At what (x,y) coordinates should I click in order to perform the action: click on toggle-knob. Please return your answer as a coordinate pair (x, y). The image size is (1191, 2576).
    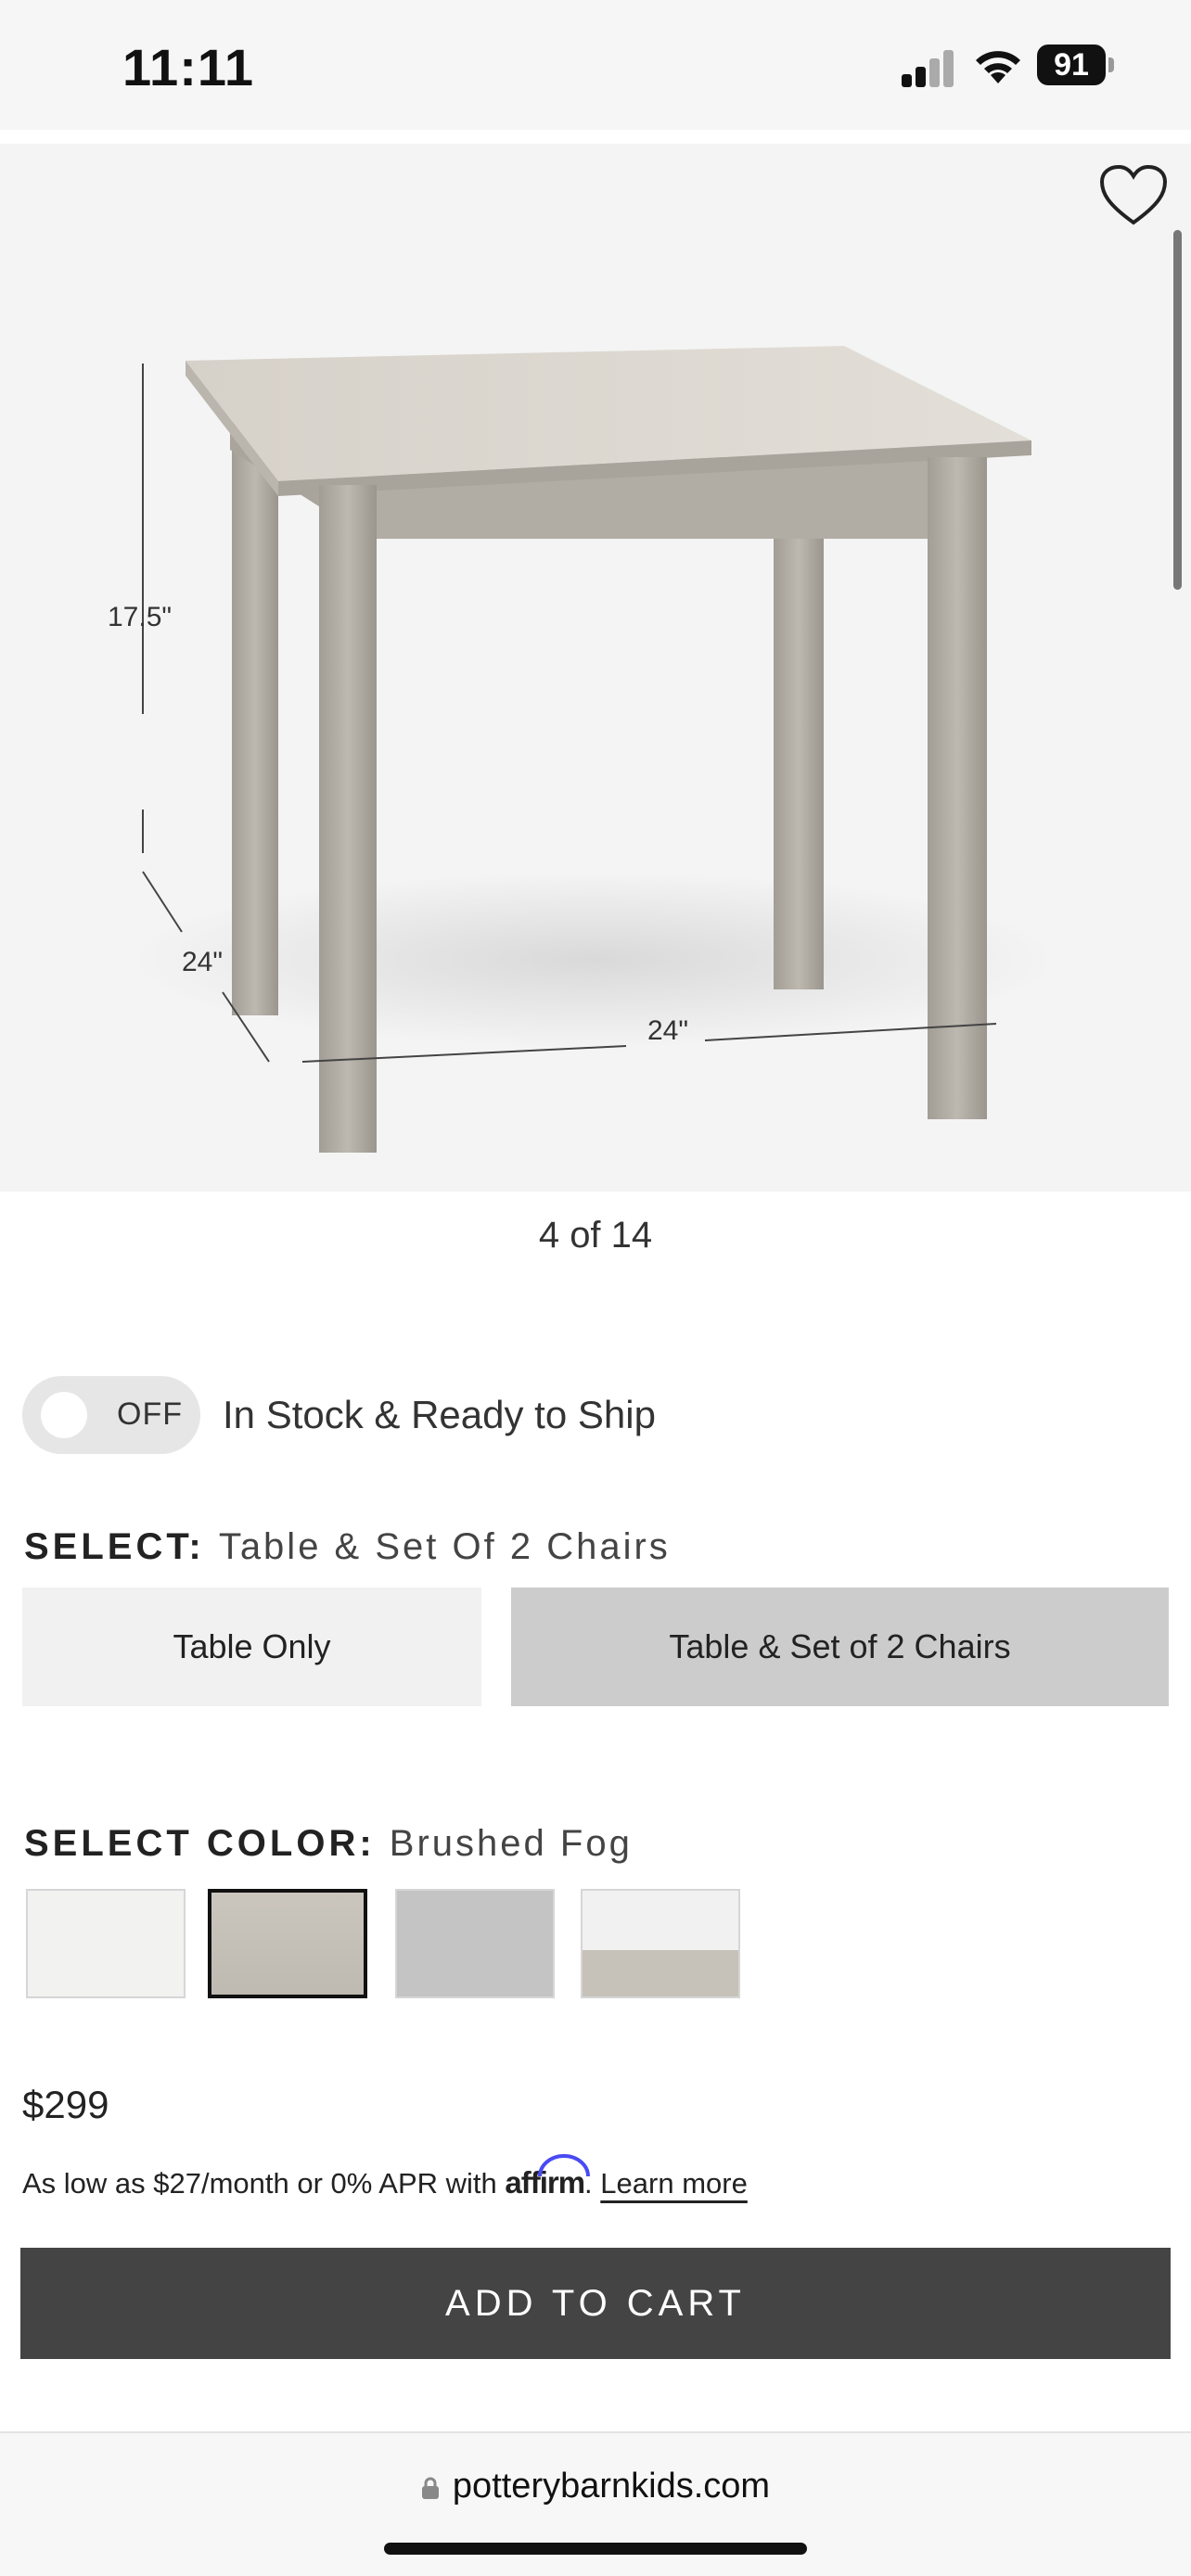
    Looking at the image, I should click on (64, 1415).